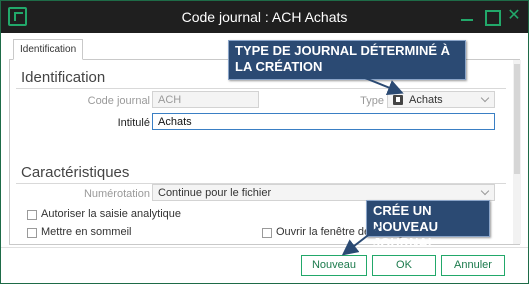 This screenshot has width=529, height=284. Describe the element at coordinates (473, 265) in the screenshot. I see `annuler-button: Annuler` at that location.